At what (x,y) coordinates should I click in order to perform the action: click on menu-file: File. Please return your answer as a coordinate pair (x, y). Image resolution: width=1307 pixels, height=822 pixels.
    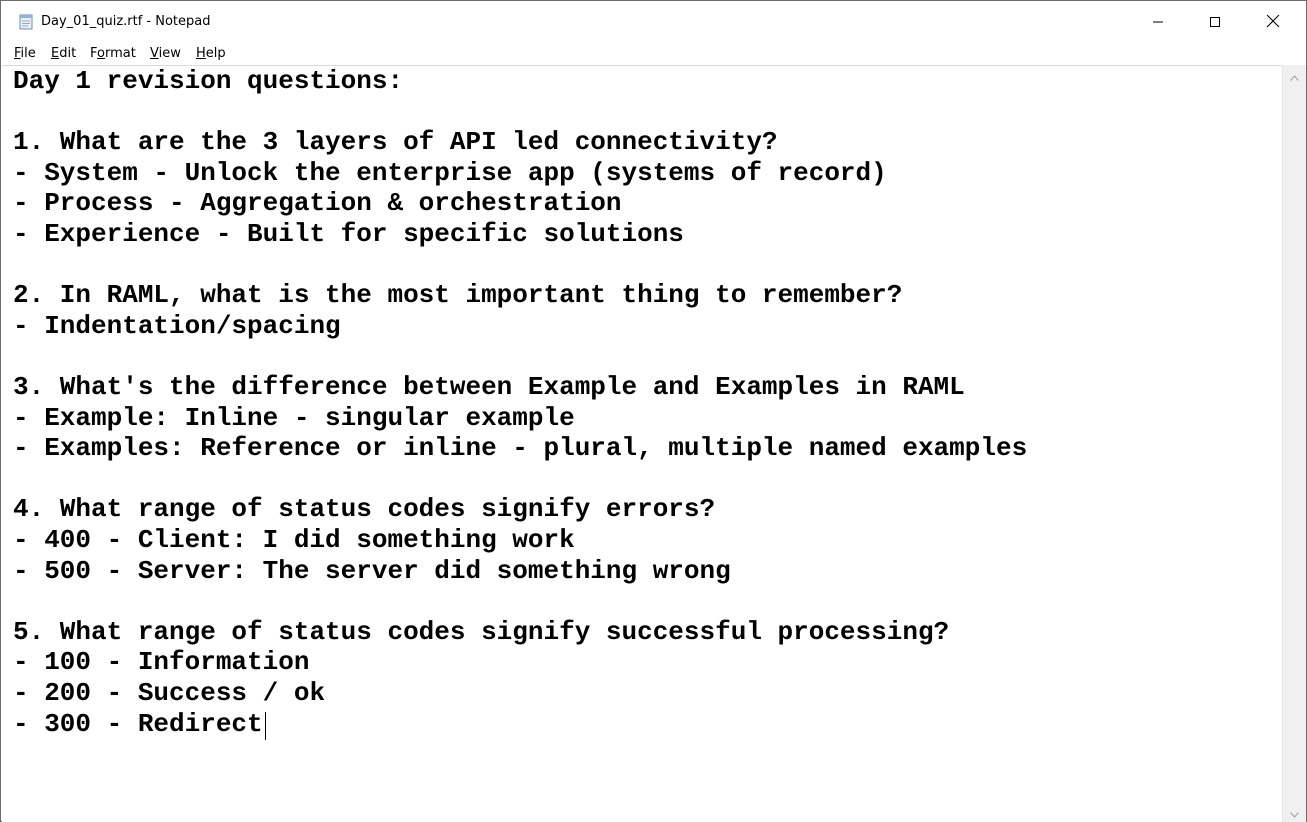
    Looking at the image, I should click on (25, 53).